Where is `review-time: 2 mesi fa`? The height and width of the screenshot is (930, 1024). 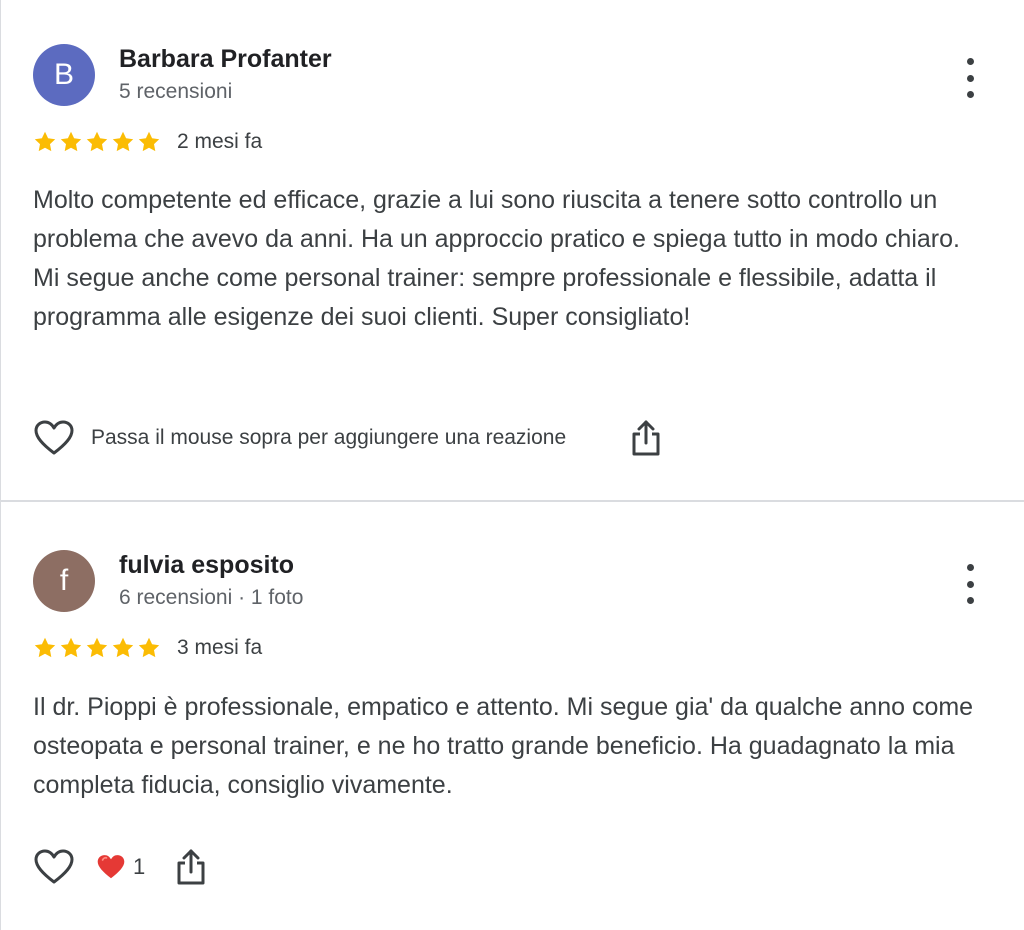 review-time: 2 mesi fa is located at coordinates (220, 141).